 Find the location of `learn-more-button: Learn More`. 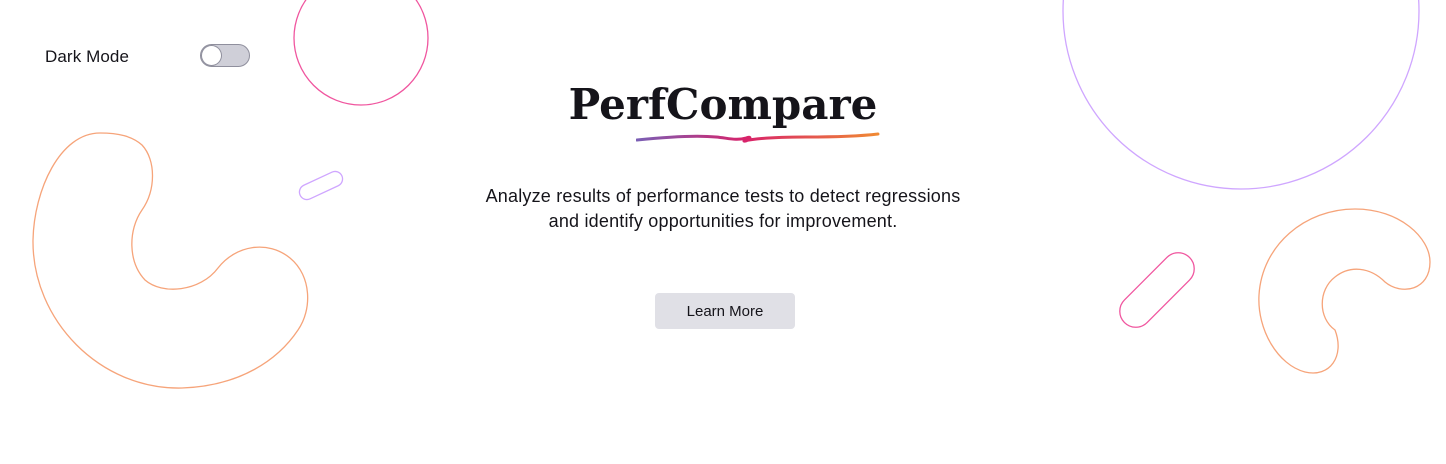

learn-more-button: Learn More is located at coordinates (725, 311).